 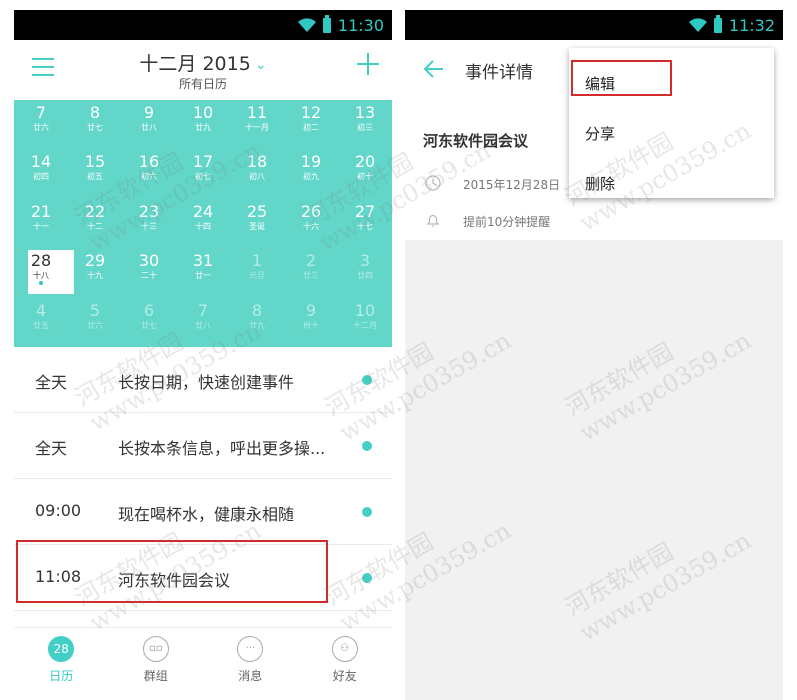 What do you see at coordinates (44, 272) in the screenshot?
I see `calendar-day-today: 28 十八` at bounding box center [44, 272].